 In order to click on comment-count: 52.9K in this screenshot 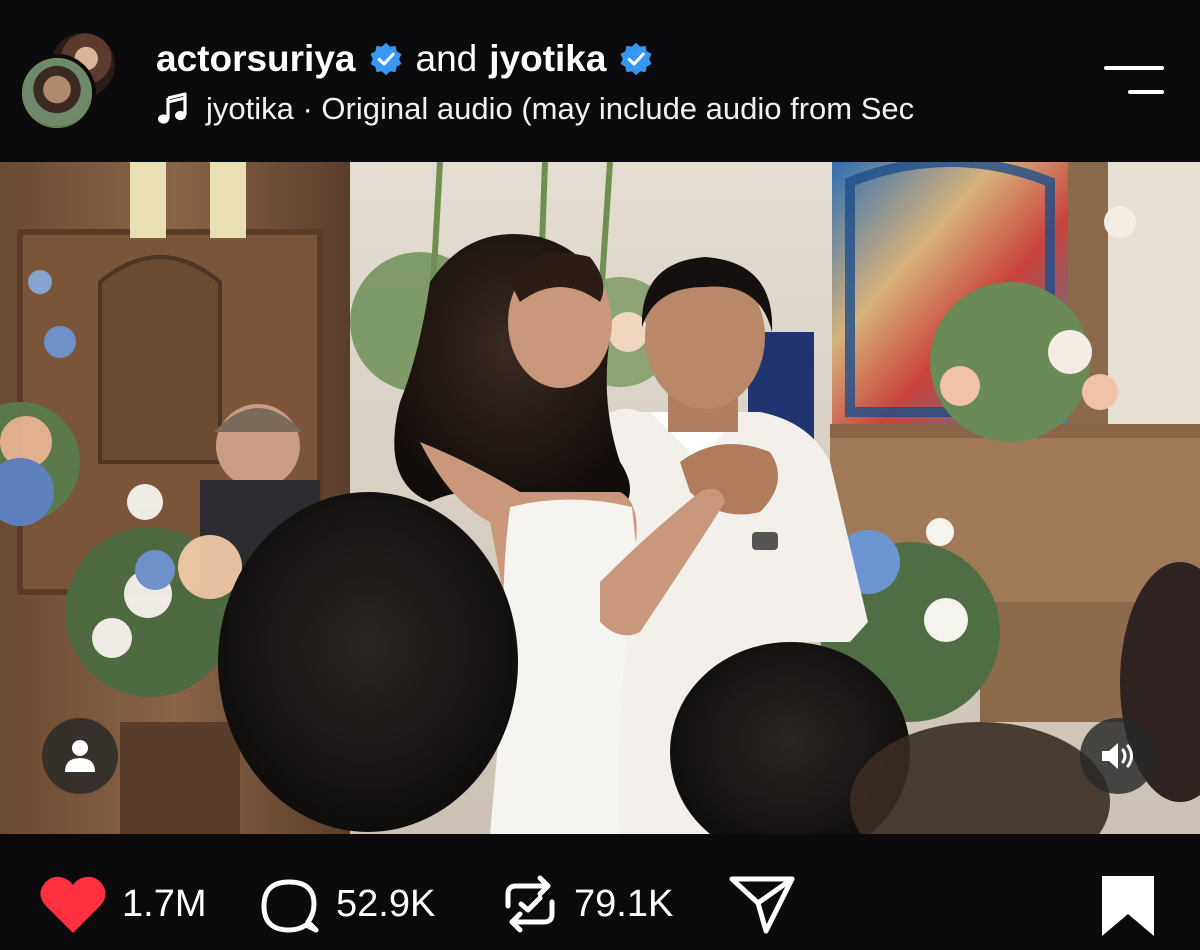, I will do `click(385, 904)`.